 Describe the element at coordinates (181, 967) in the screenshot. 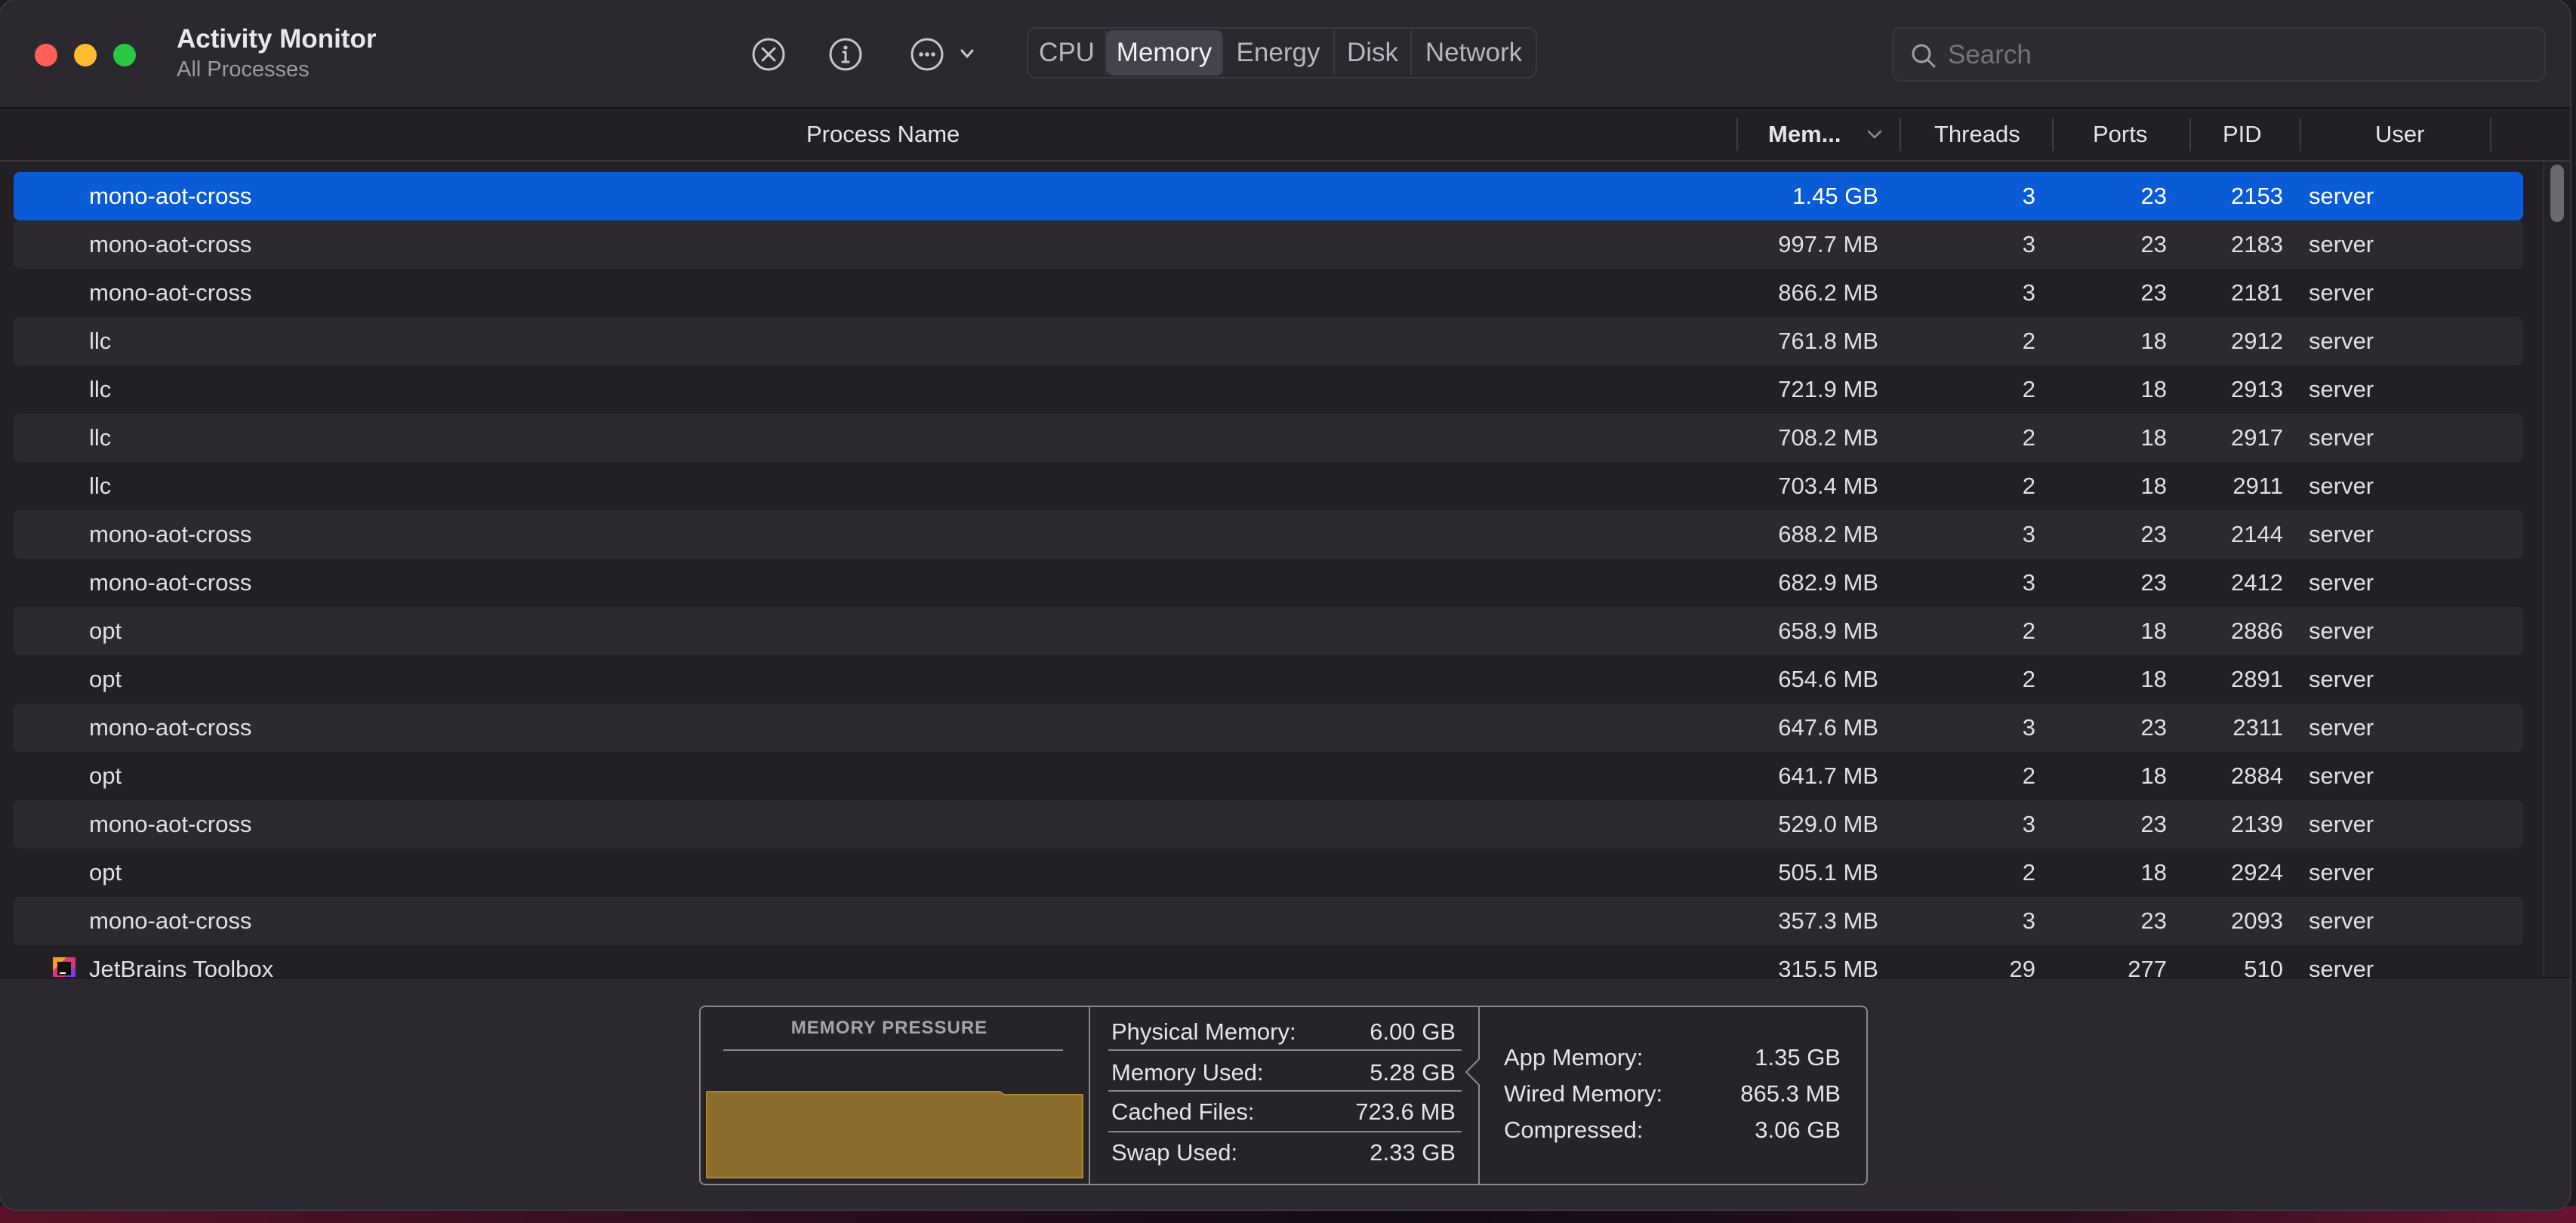

I see `cell-name: JetBrains Toolbox` at that location.